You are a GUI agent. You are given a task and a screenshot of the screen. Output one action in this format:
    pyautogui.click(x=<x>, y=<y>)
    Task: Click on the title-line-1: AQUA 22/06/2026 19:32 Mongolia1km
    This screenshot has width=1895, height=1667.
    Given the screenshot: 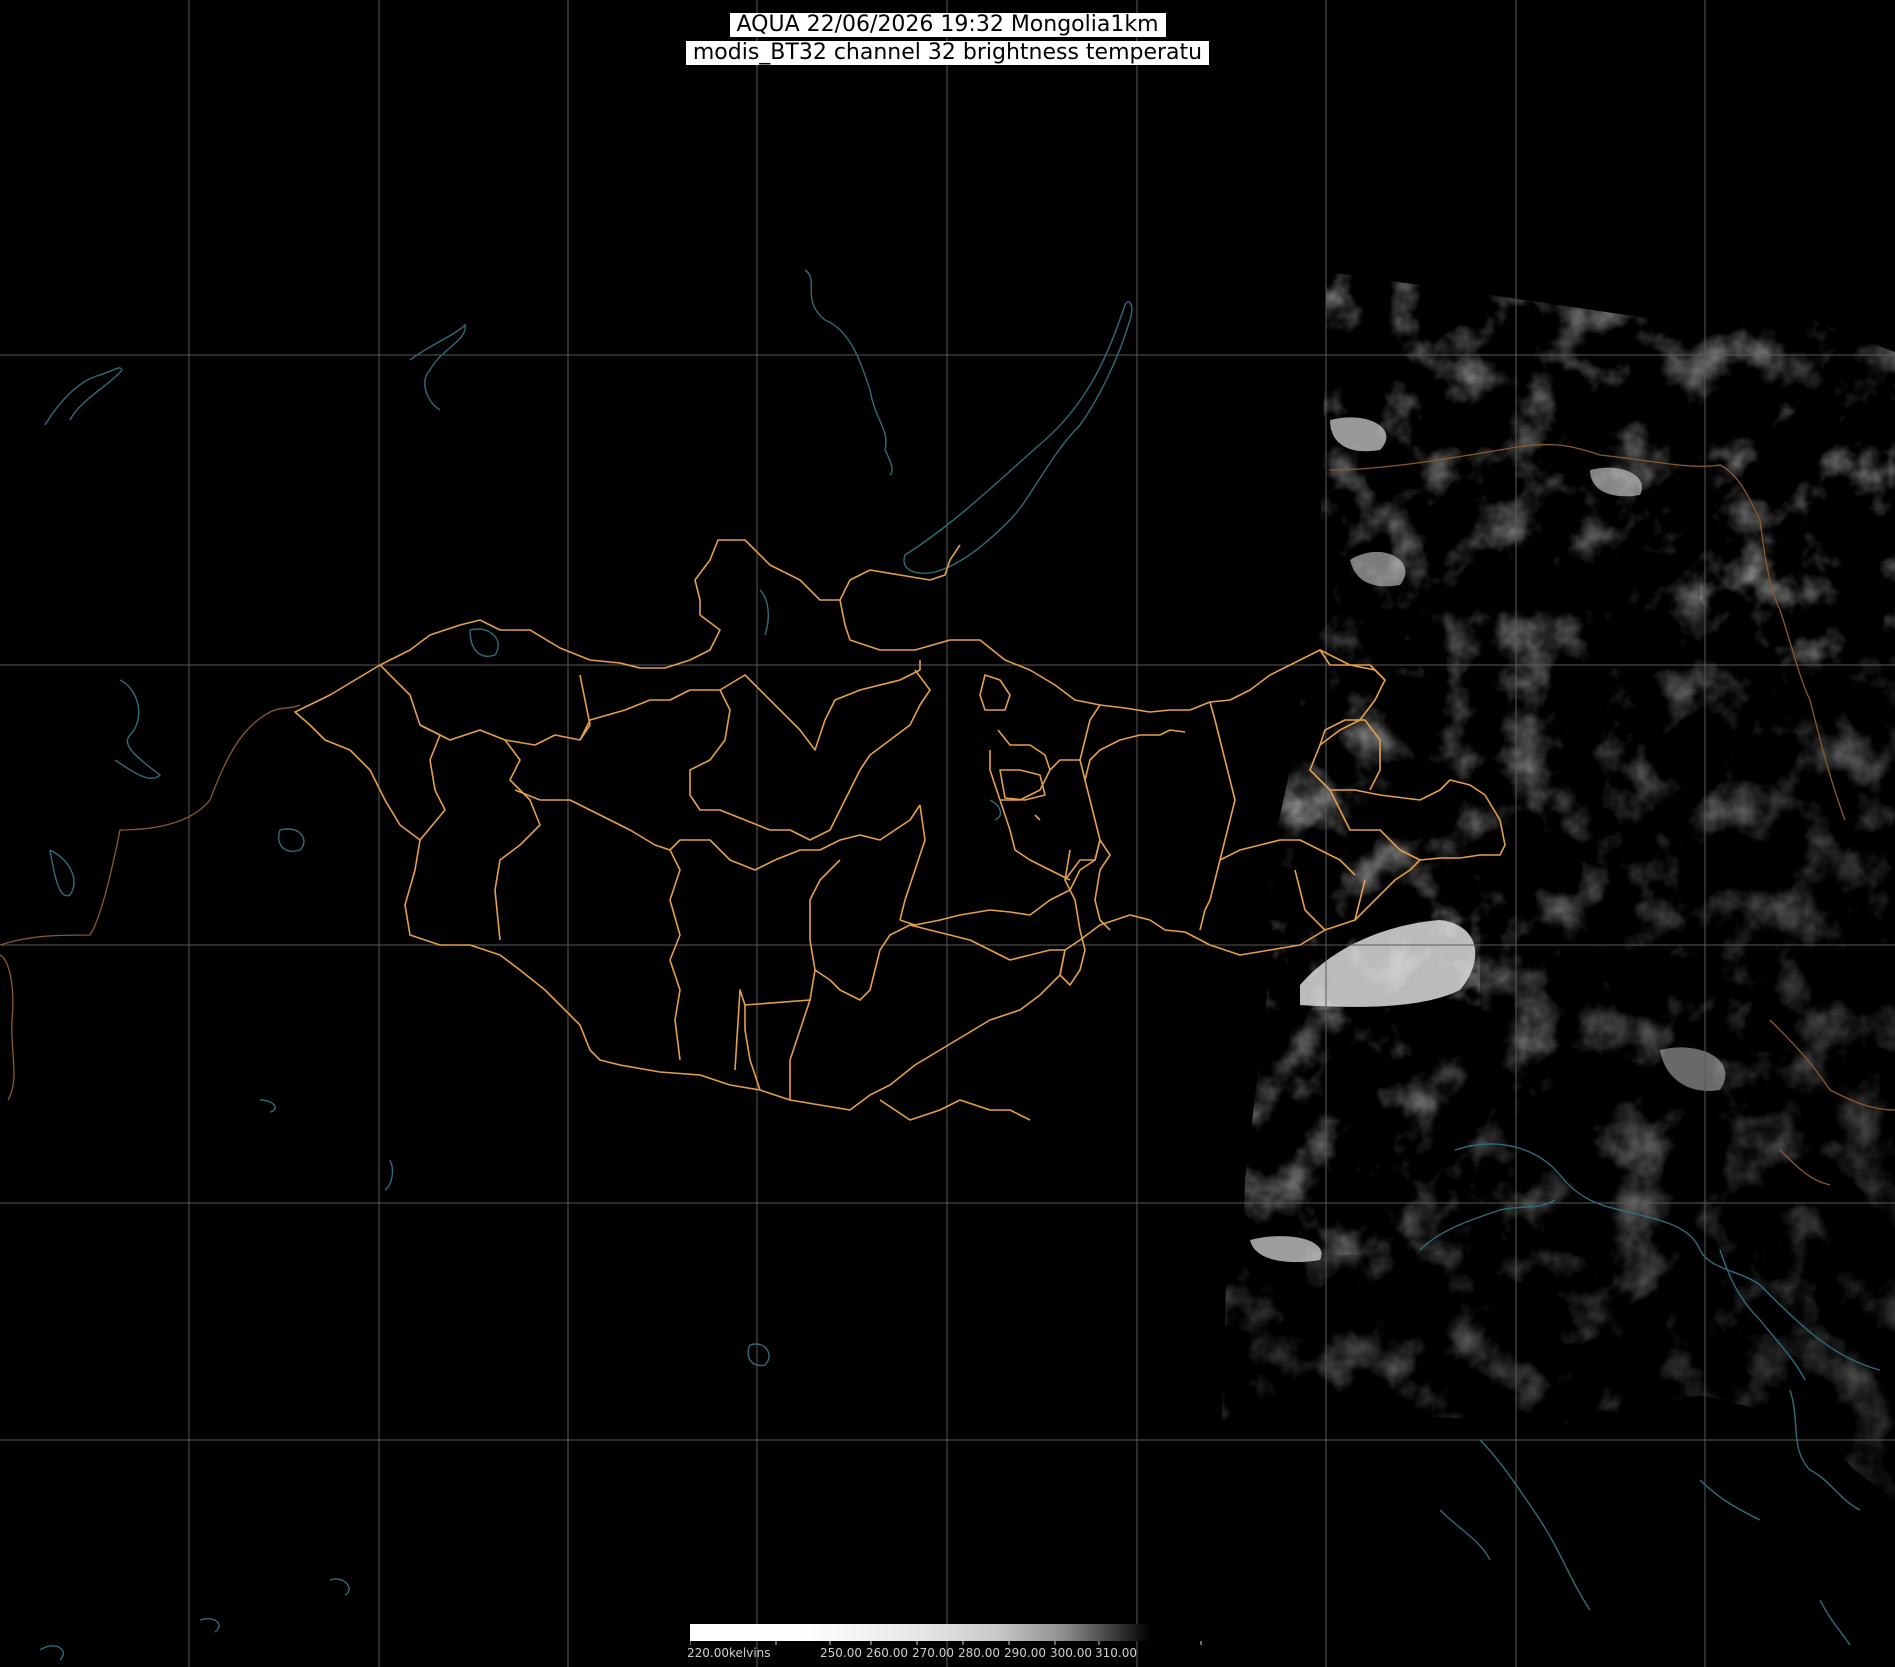 What is the action you would take?
    pyautogui.click(x=947, y=25)
    